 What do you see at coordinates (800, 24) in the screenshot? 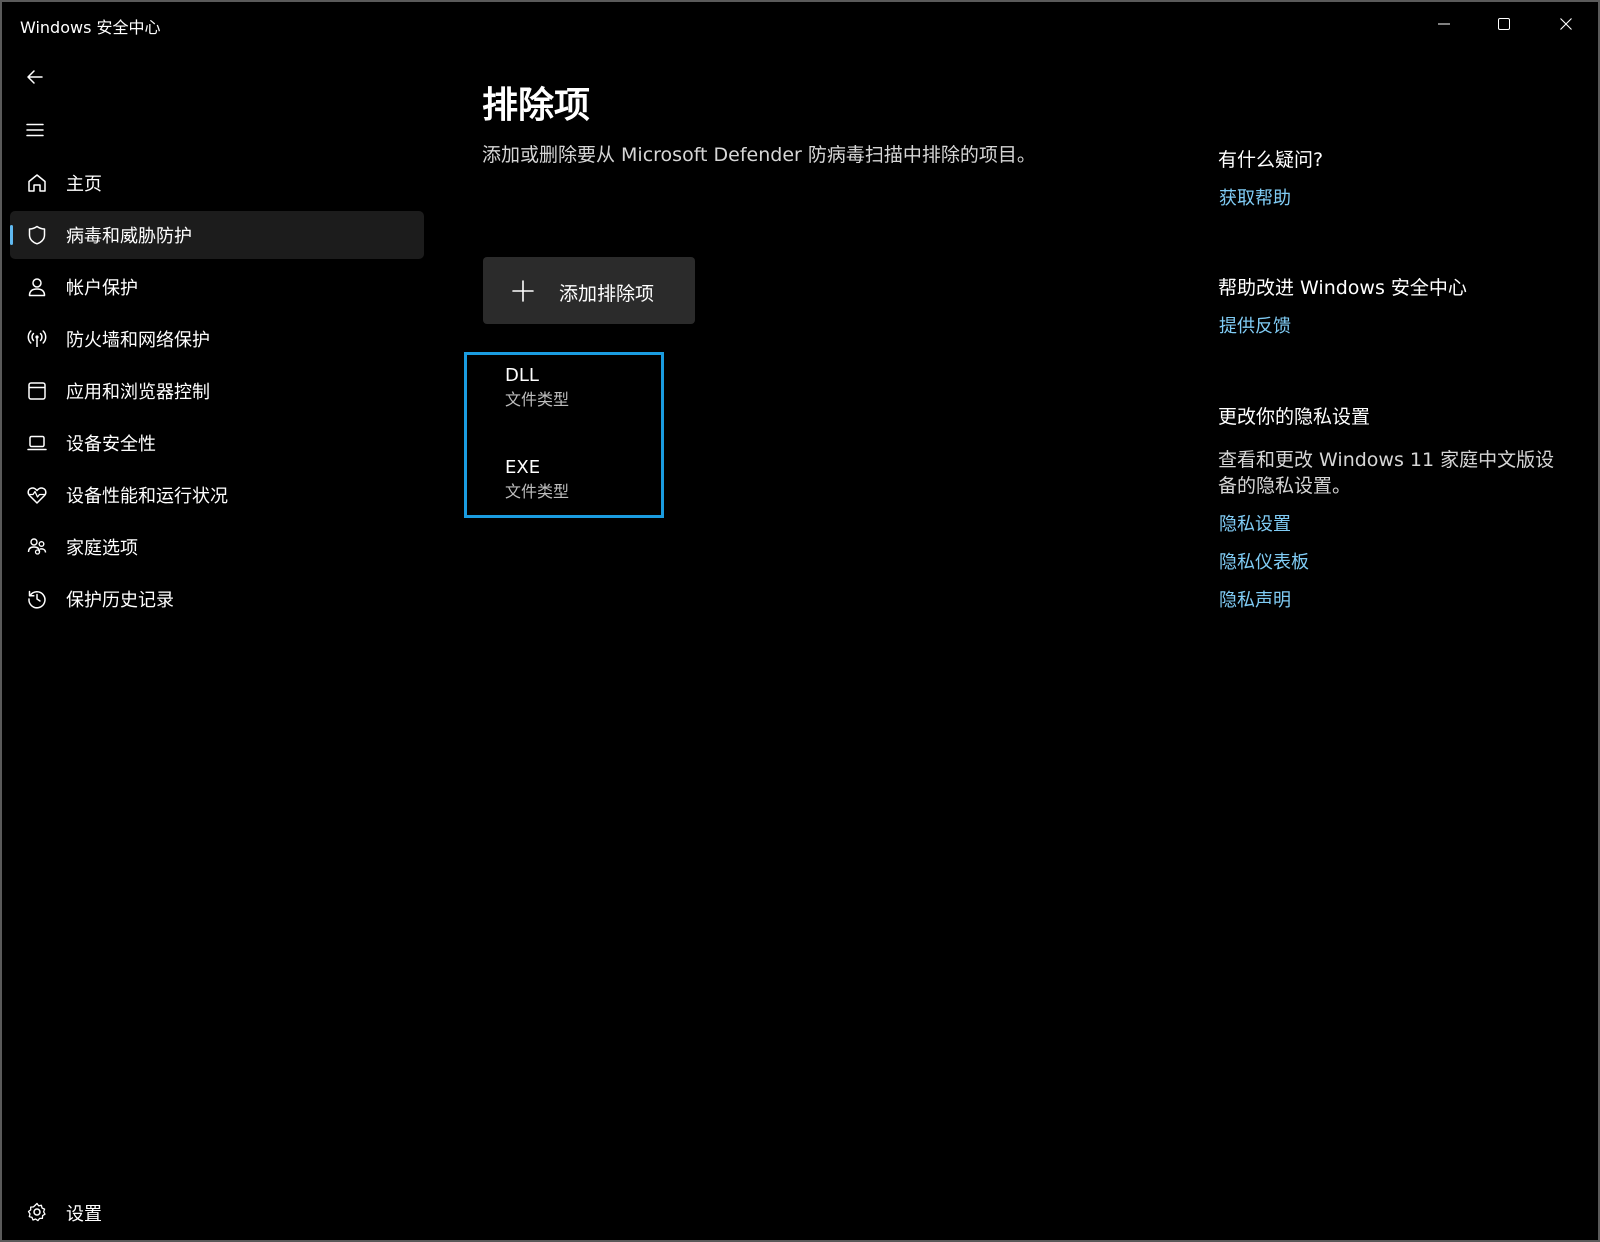
I see `title-bar: Windows 安全中心` at bounding box center [800, 24].